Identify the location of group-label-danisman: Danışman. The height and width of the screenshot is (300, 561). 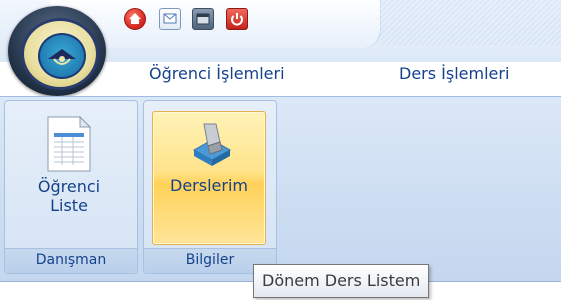
(71, 260).